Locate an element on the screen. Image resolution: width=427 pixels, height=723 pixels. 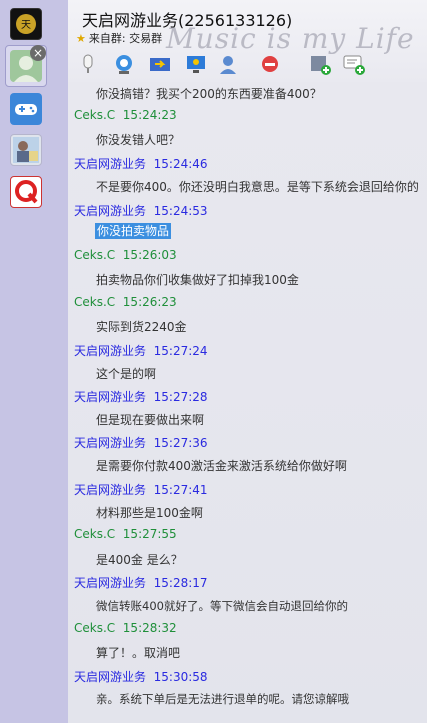
group-source: ★ 来自群: 交易群 is located at coordinates (119, 38).